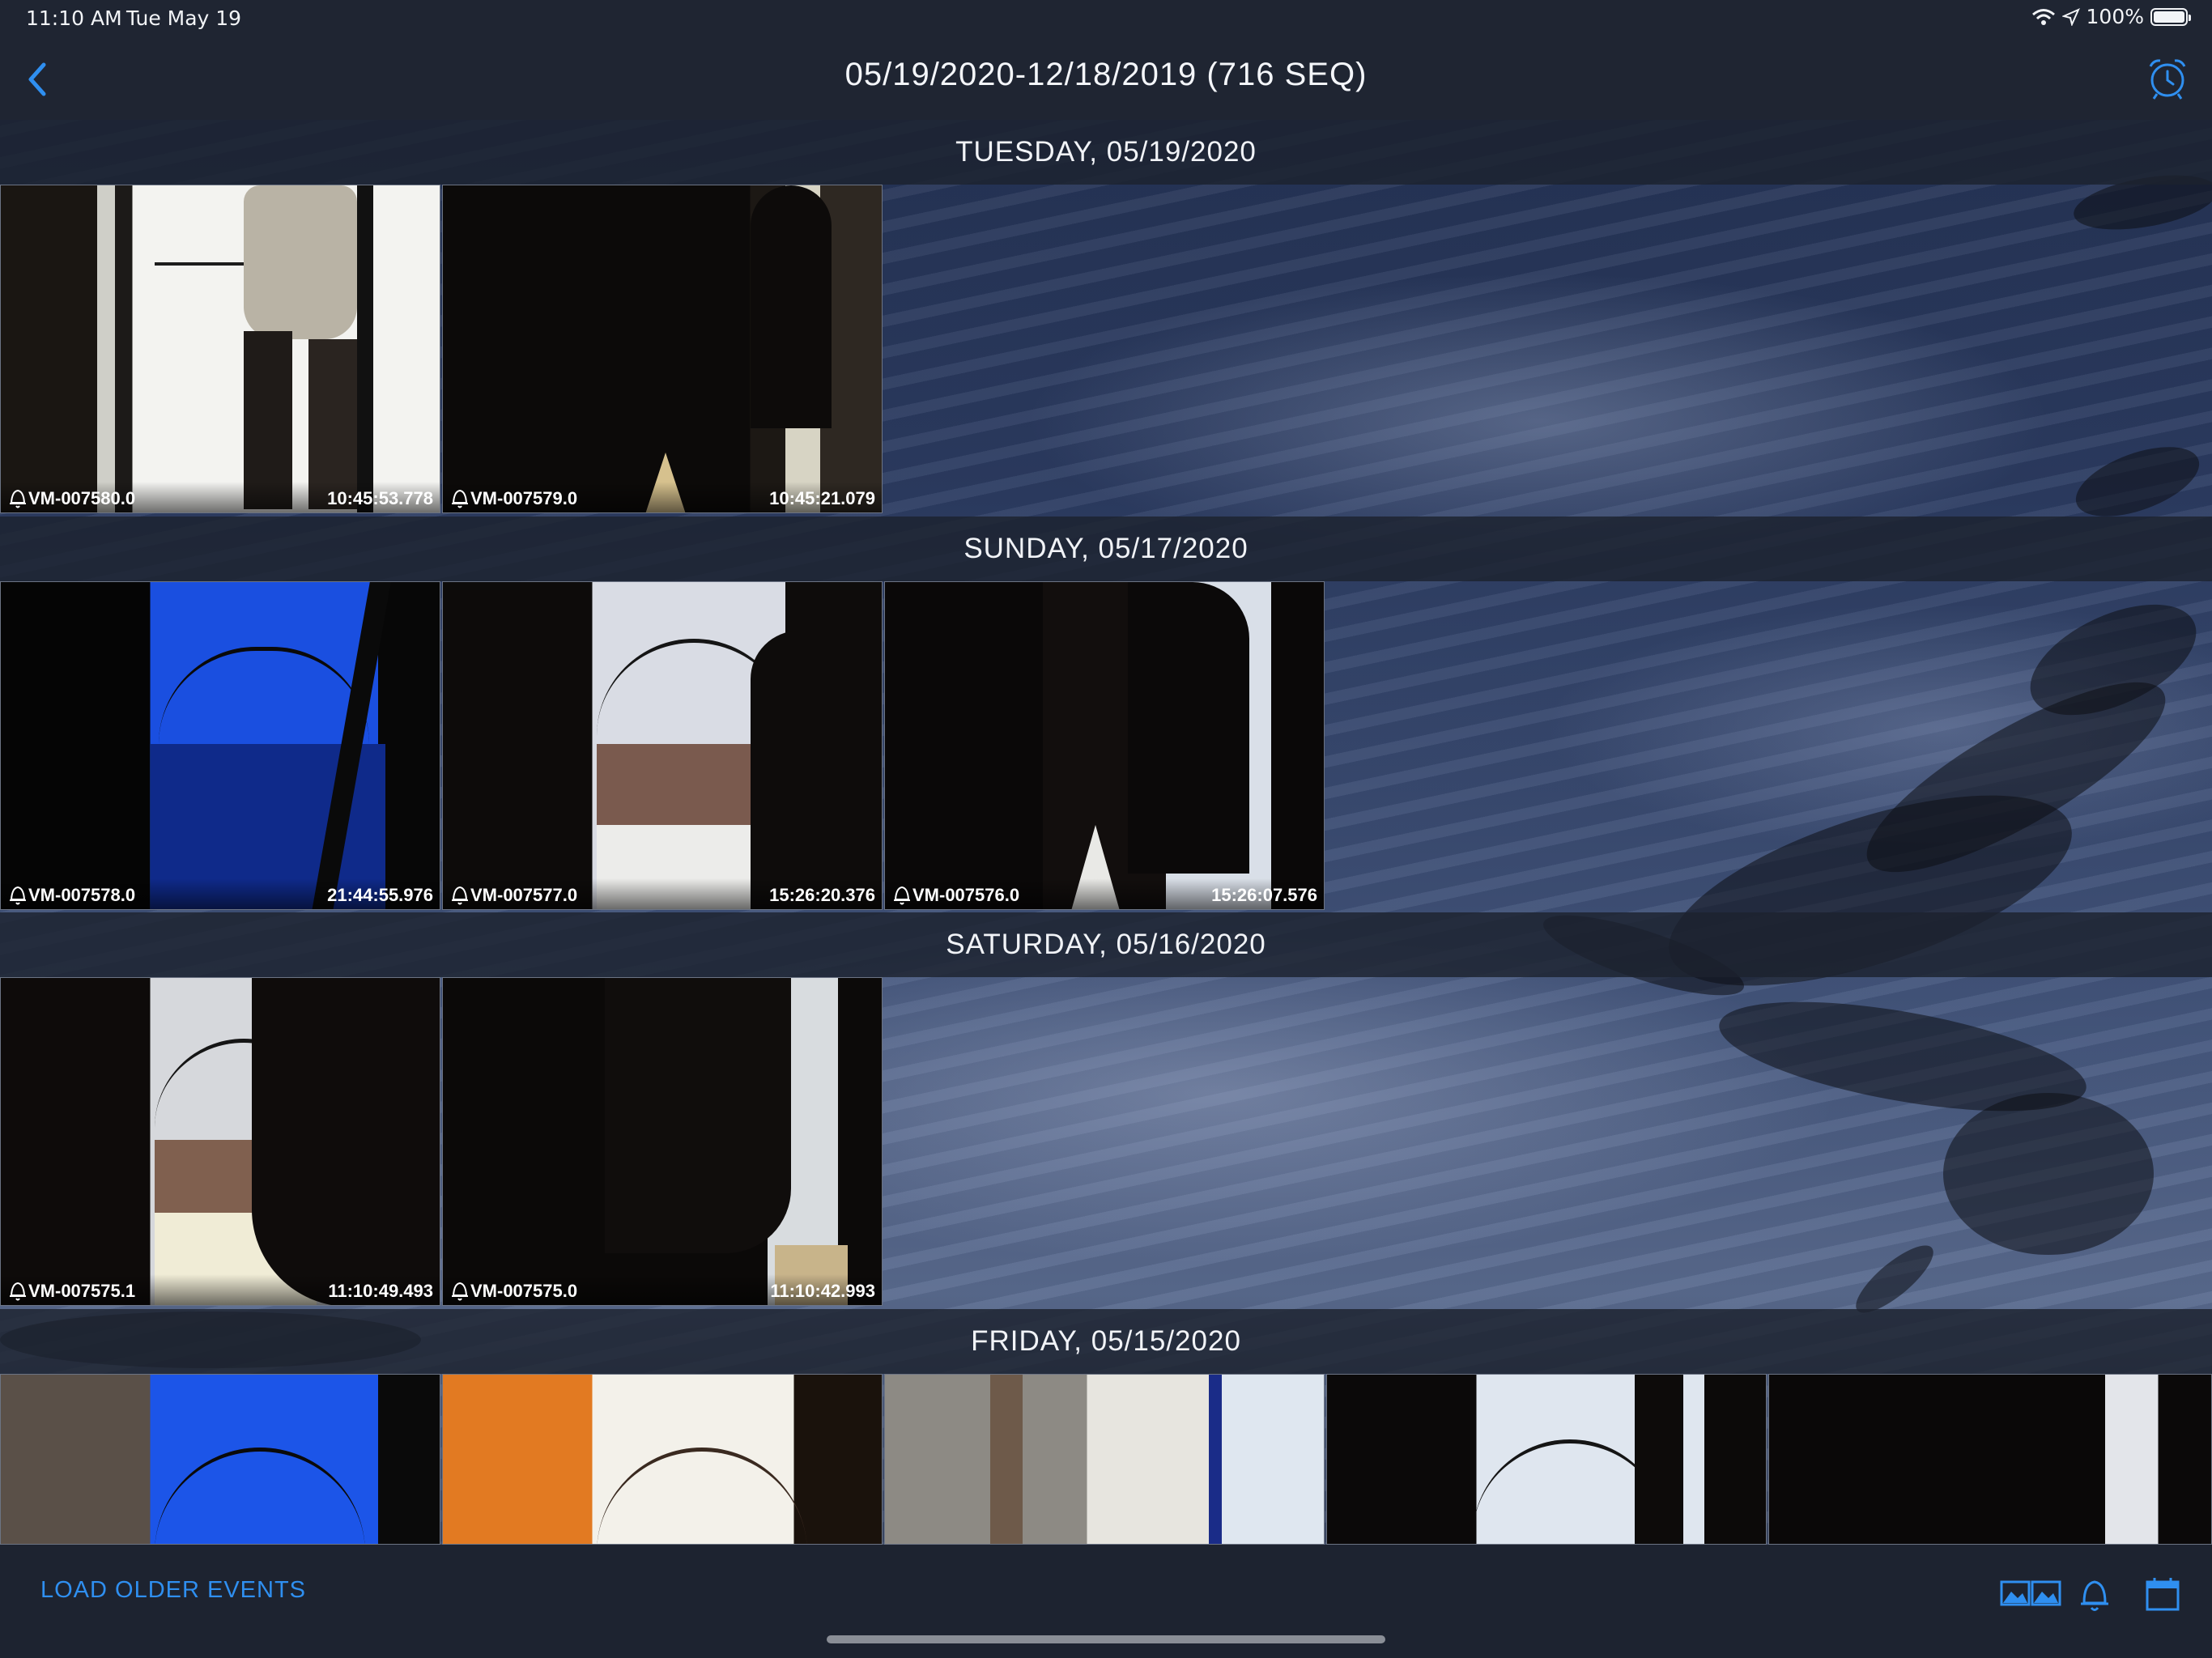  I want to click on calendar-button, so click(2163, 1594).